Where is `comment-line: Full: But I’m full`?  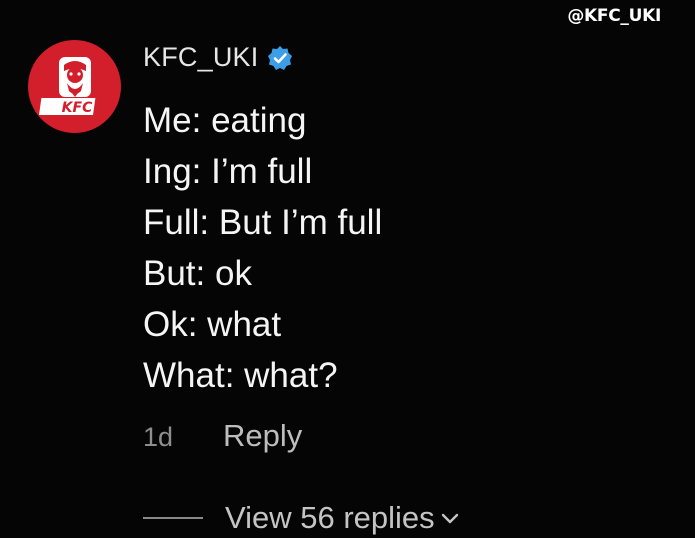 comment-line: Full: But I’m full is located at coordinates (263, 222).